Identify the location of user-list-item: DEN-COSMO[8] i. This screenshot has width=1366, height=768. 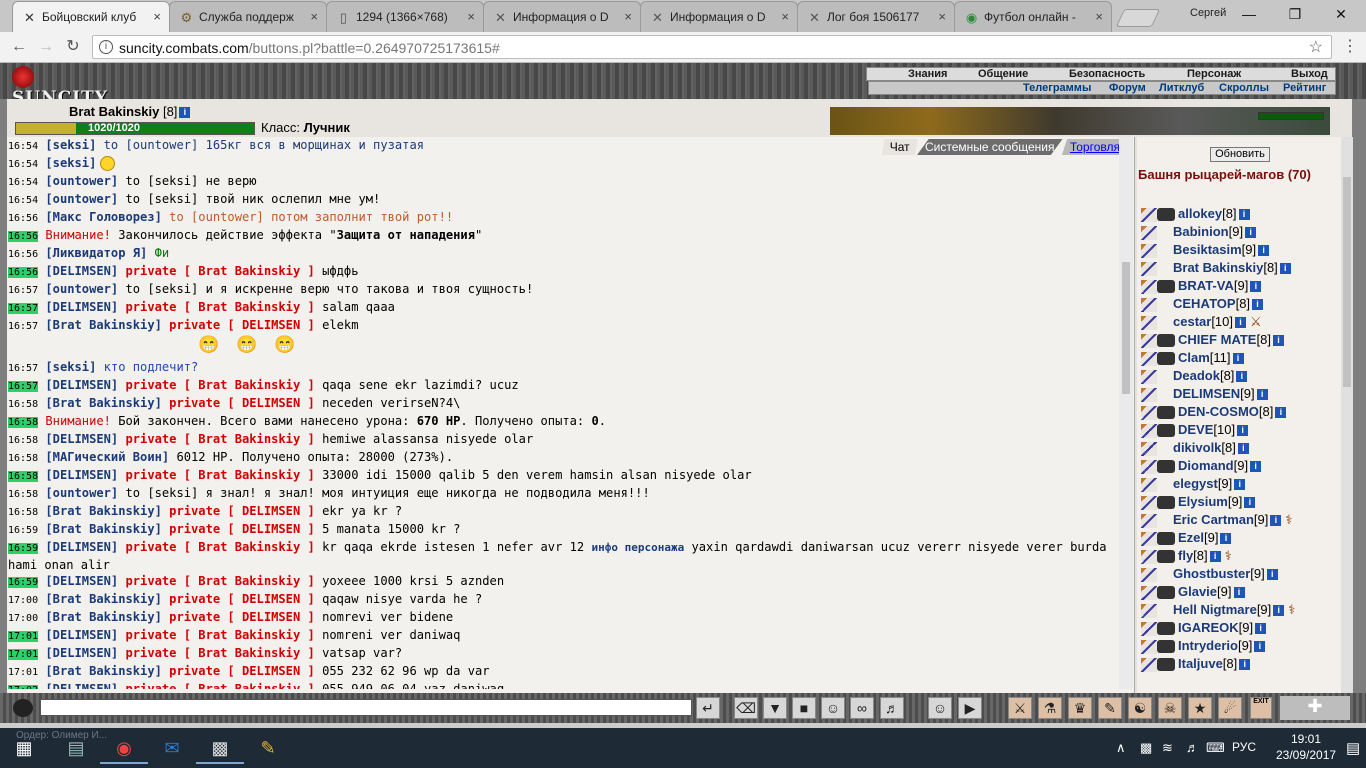
(1241, 412).